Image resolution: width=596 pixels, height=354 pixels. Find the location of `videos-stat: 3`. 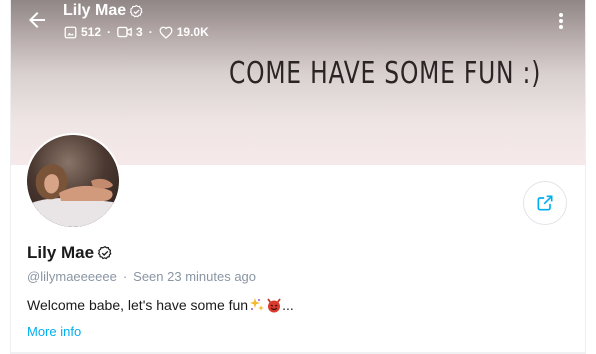

videos-stat: 3 is located at coordinates (130, 32).